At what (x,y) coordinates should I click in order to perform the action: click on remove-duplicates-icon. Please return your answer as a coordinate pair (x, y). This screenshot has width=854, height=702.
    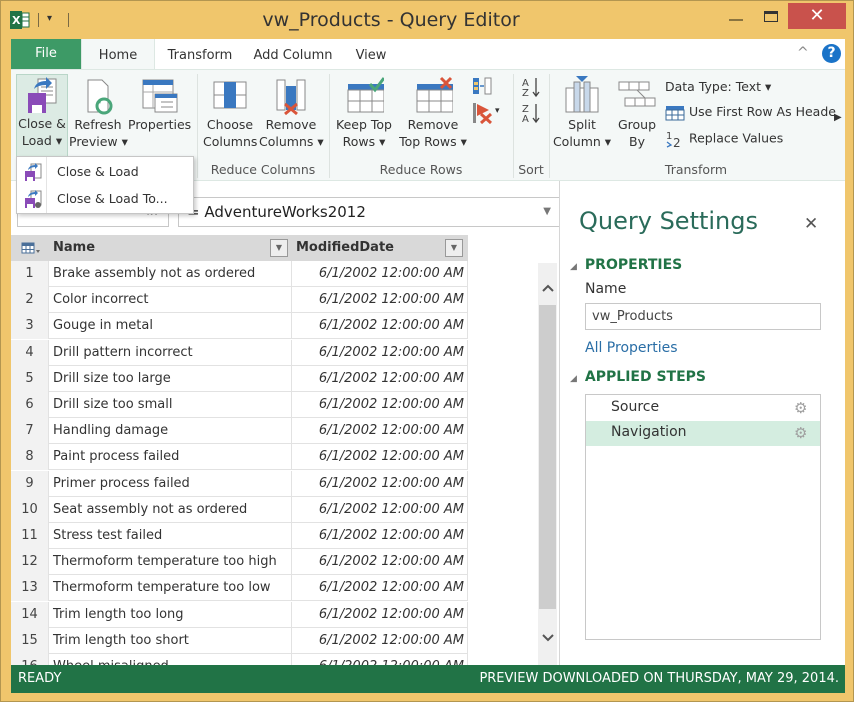
    Looking at the image, I should click on (482, 86).